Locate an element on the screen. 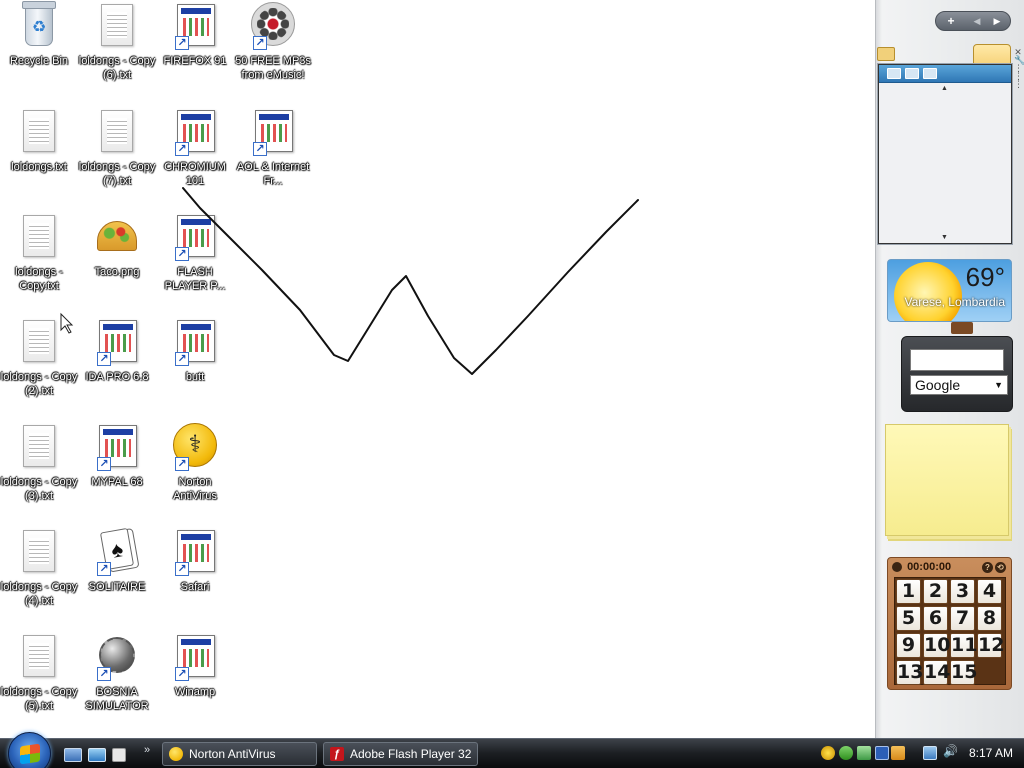 This screenshot has width=1024, height=768. application-shortcut-icon: ↗ IDA PRO 6.8 is located at coordinates (117, 351).